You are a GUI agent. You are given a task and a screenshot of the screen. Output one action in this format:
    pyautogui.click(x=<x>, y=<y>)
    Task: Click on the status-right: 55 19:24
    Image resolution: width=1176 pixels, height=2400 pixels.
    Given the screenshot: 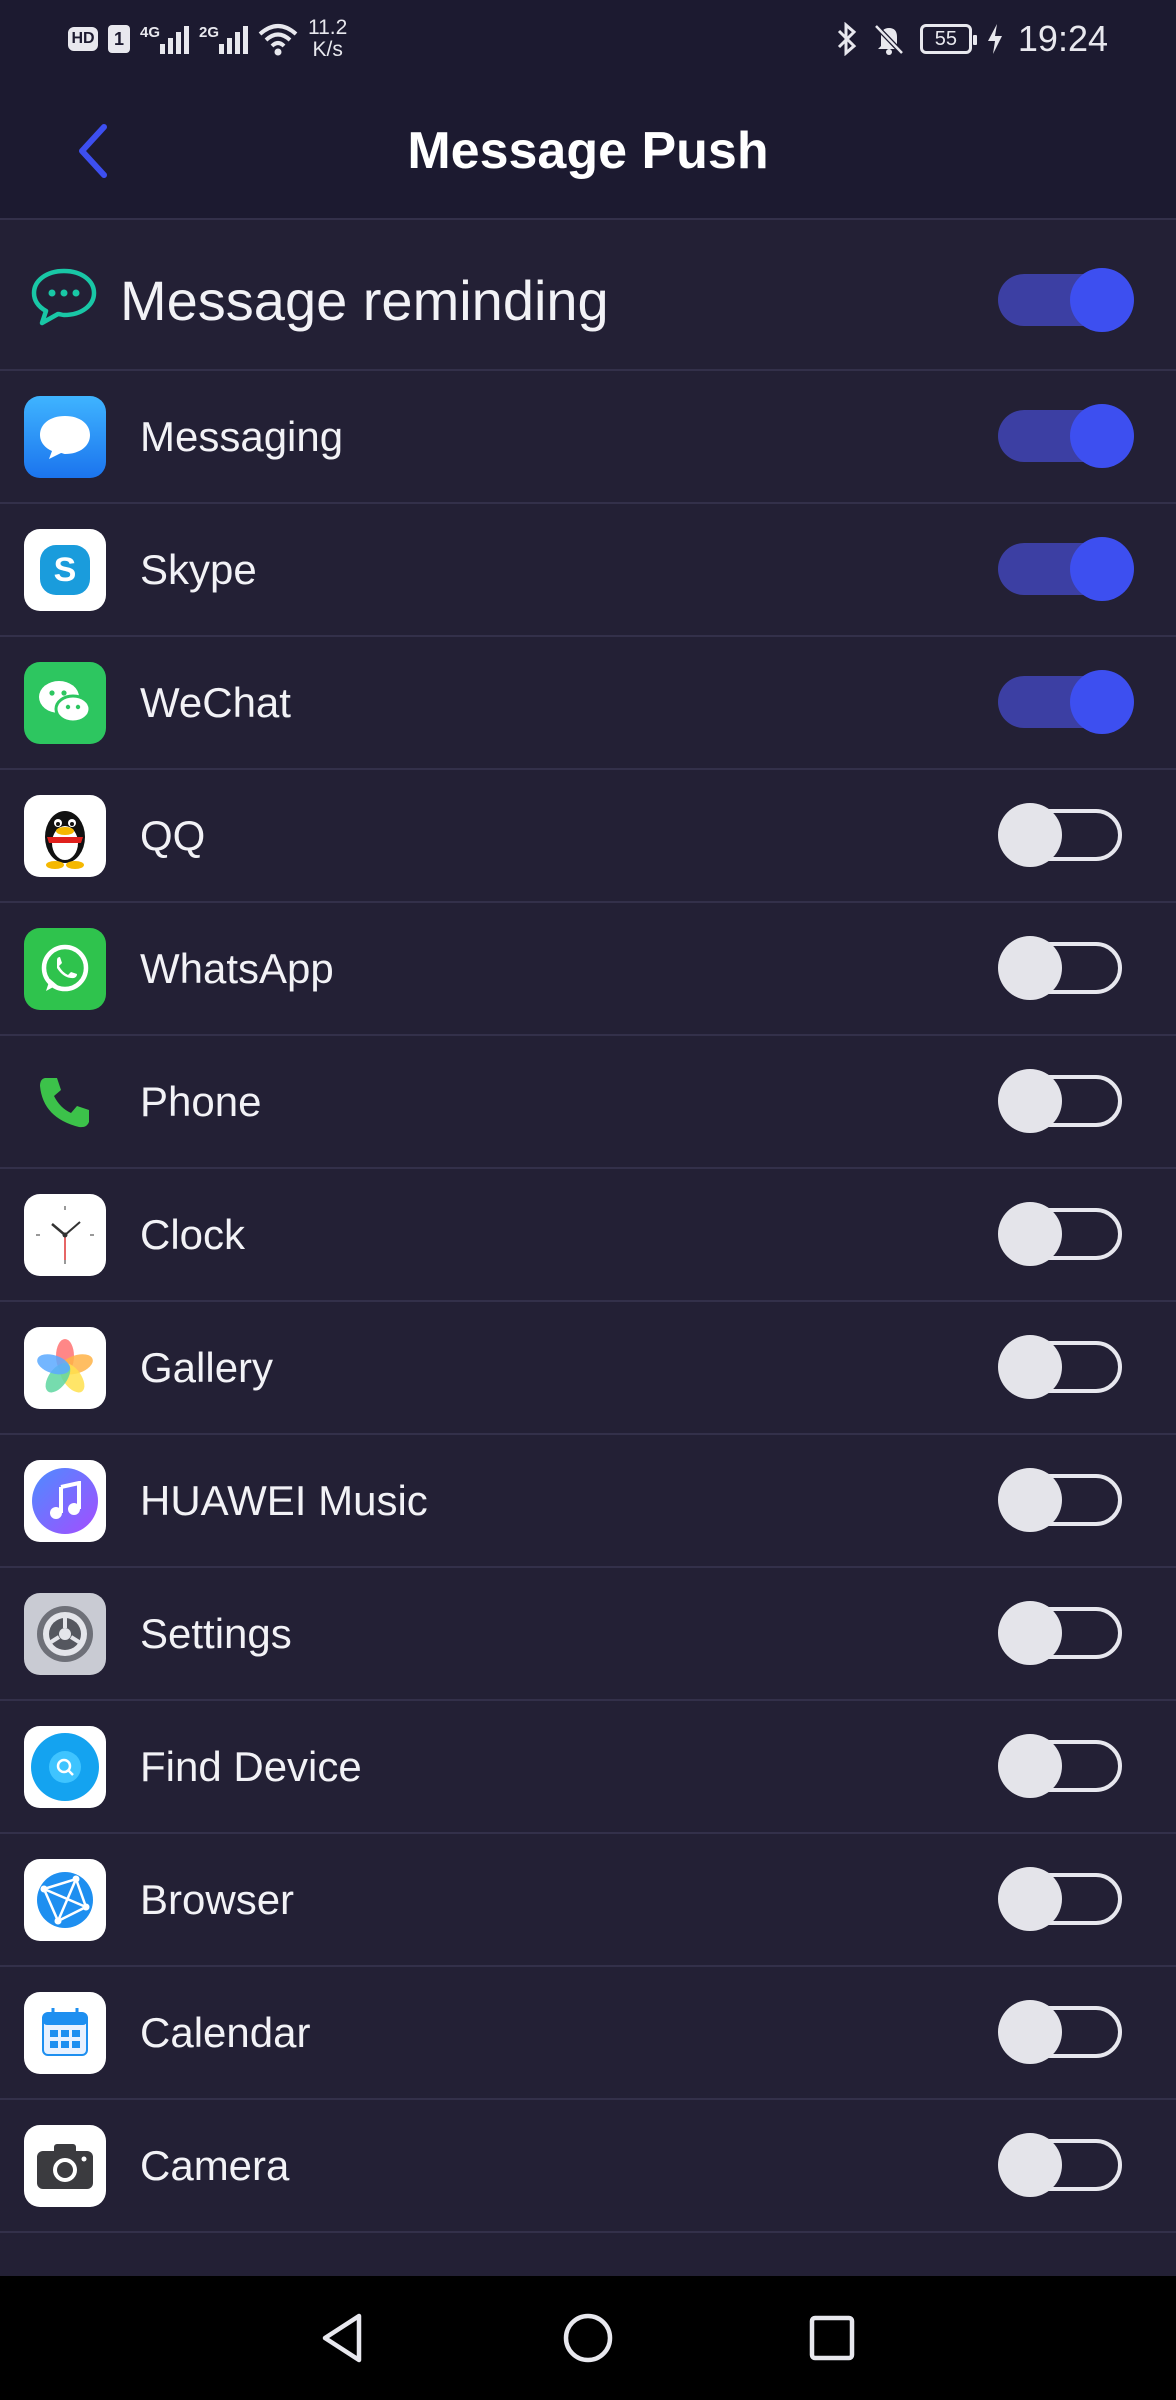 What is the action you would take?
    pyautogui.click(x=972, y=39)
    